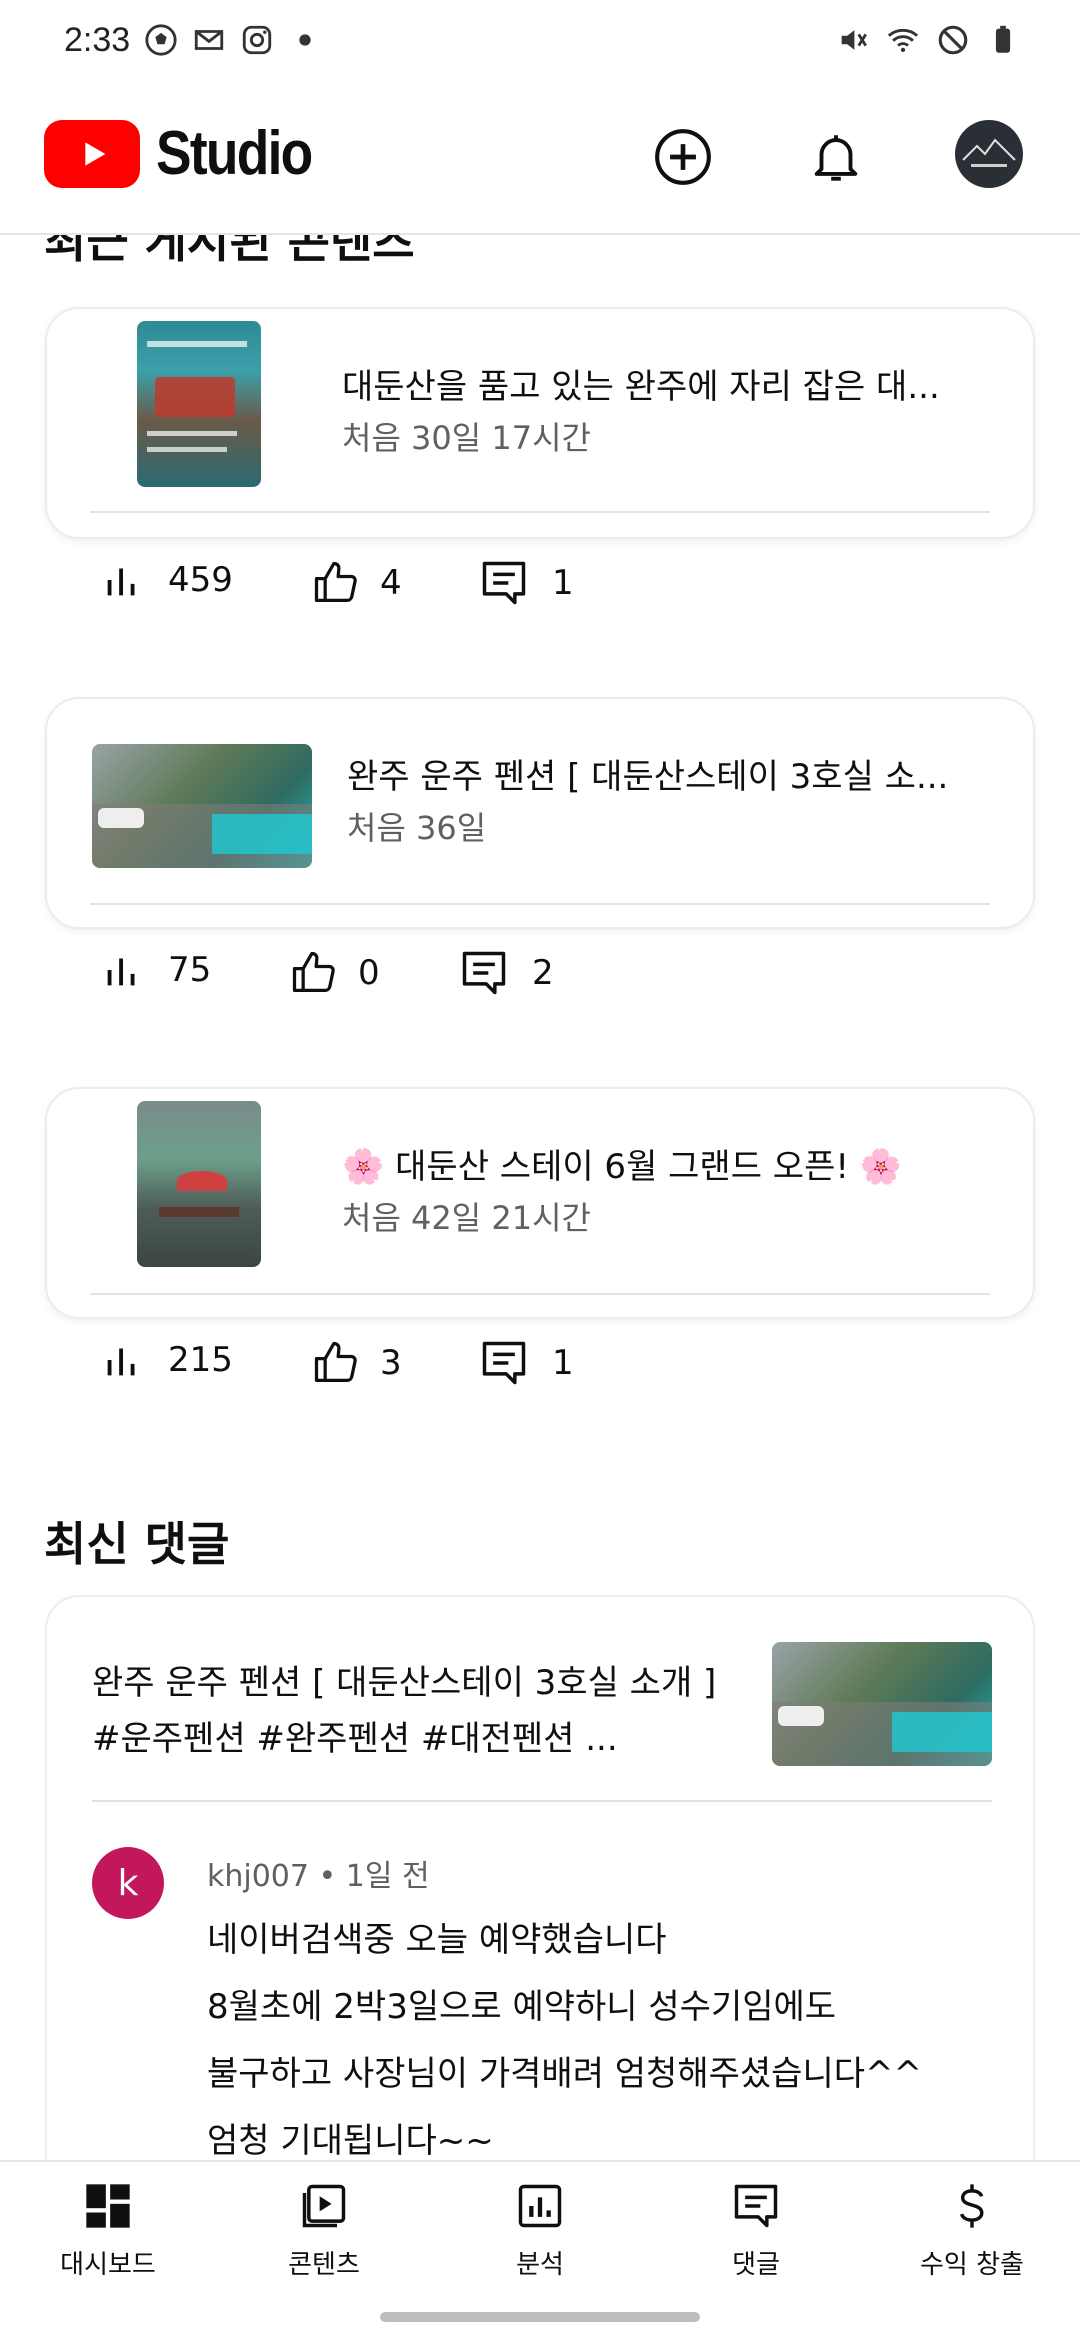  Describe the element at coordinates (190, 970) in the screenshot. I see `views-count: 75` at that location.